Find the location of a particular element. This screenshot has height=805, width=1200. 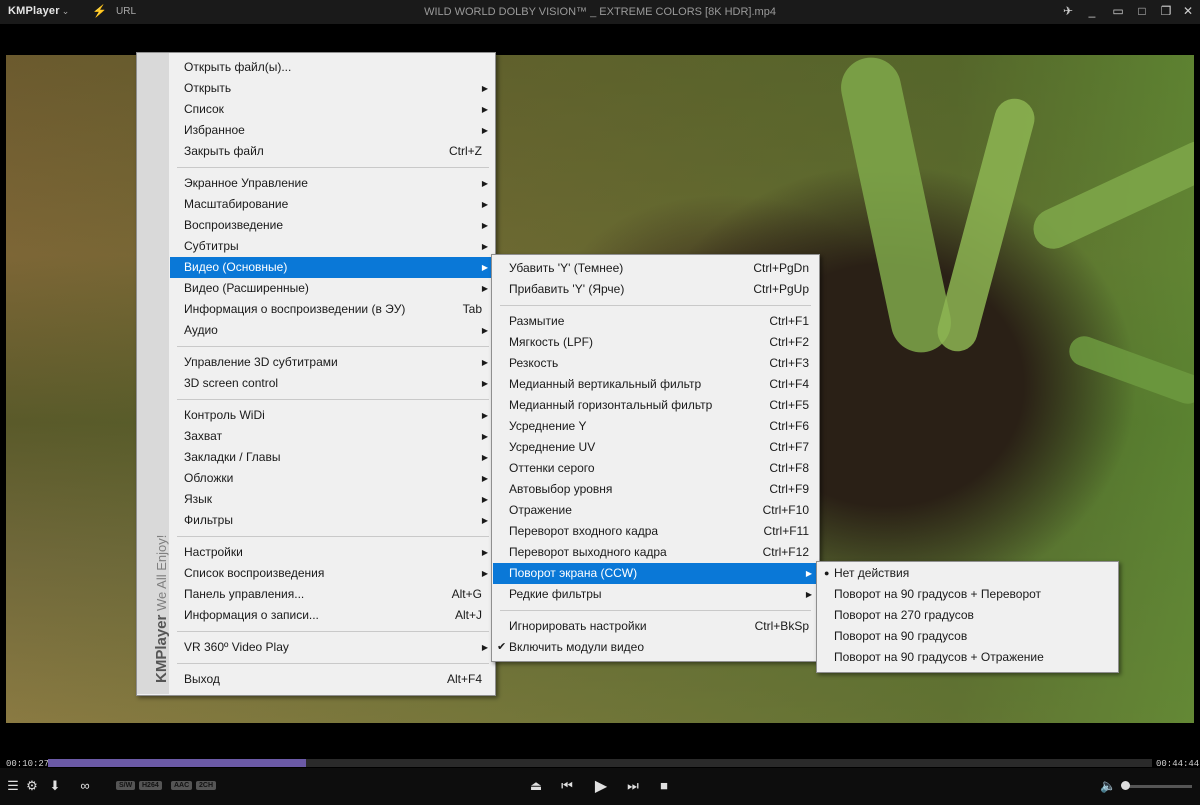

menu-item-label: Масштабирование is located at coordinates (236, 204).